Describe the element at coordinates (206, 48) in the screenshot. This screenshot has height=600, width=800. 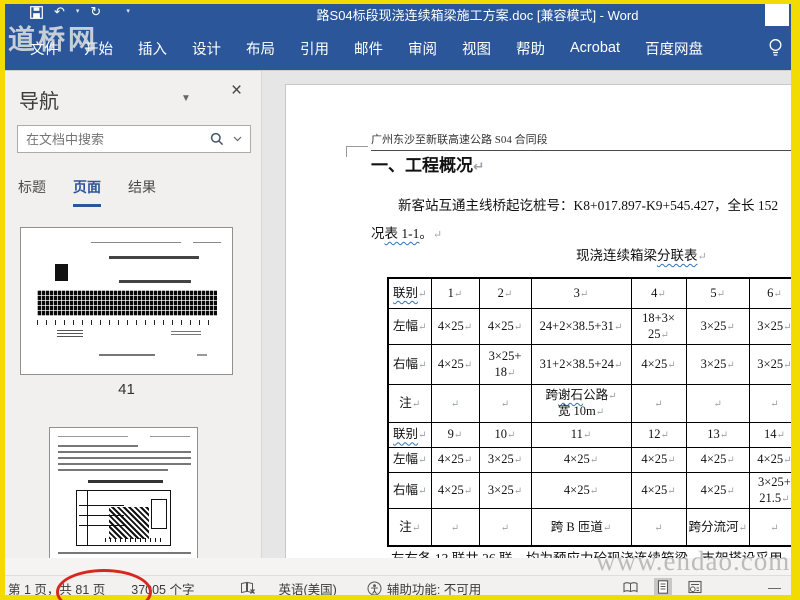
I see `ribbon-tab-3: 设计` at that location.